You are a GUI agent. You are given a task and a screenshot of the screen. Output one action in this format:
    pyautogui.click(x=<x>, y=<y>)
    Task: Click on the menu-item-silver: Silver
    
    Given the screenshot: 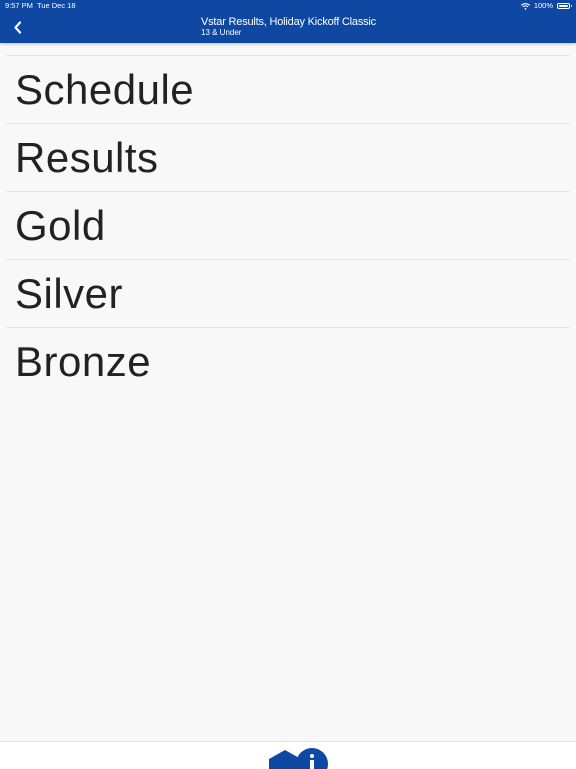 What is the action you would take?
    pyautogui.click(x=288, y=293)
    